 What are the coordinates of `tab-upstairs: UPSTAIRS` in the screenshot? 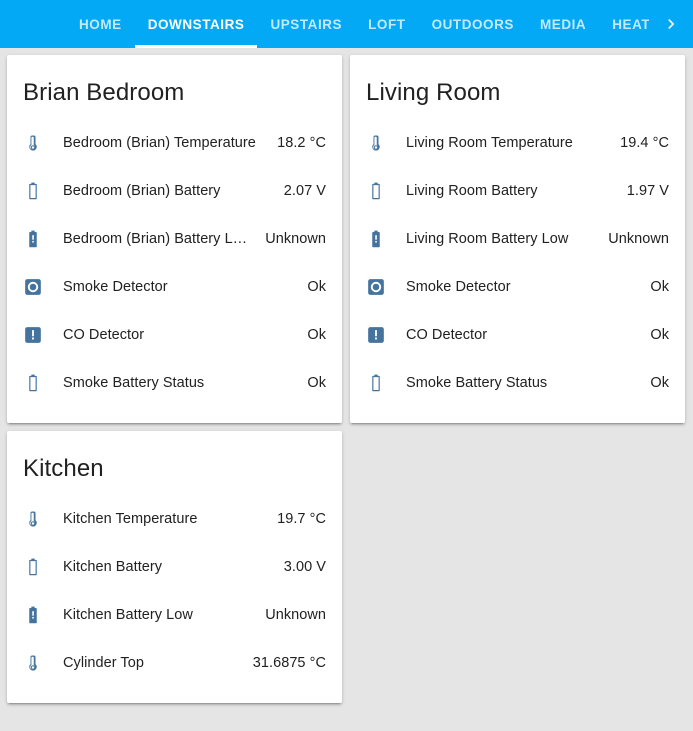 It's located at (306, 24).